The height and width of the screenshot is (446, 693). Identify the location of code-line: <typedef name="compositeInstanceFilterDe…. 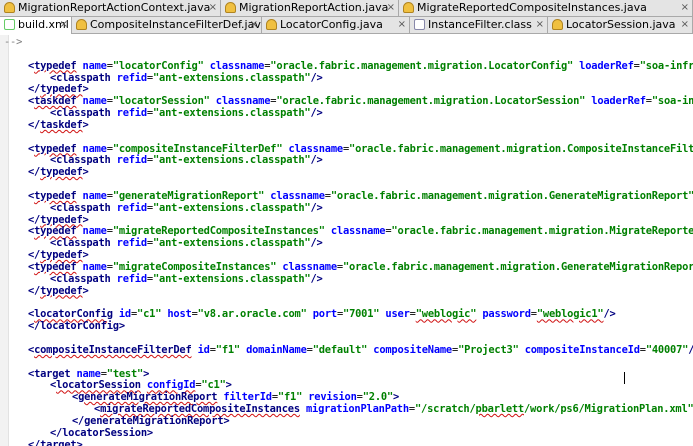
(360, 149).